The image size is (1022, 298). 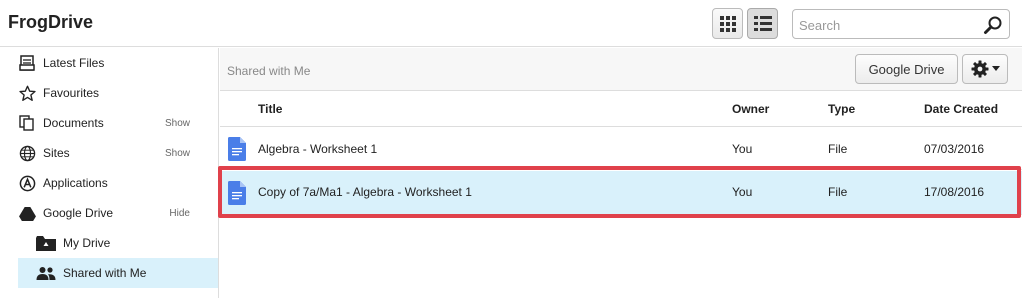 I want to click on google-drive-icon, so click(x=27, y=213).